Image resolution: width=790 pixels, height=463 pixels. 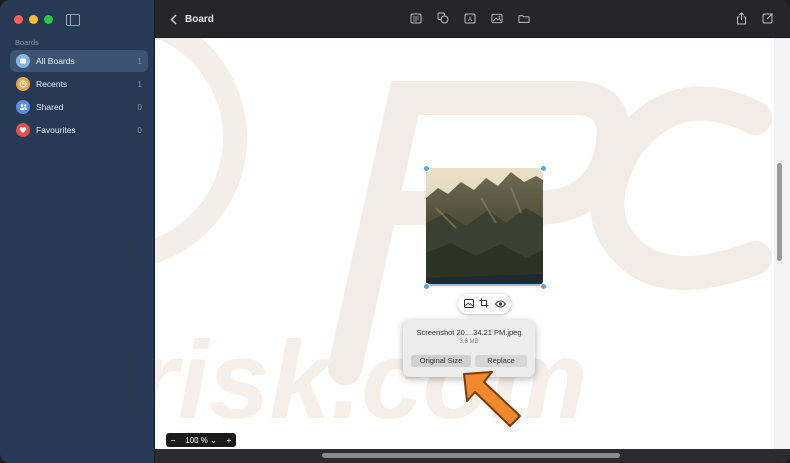 I want to click on close-window-button, so click(x=18, y=19).